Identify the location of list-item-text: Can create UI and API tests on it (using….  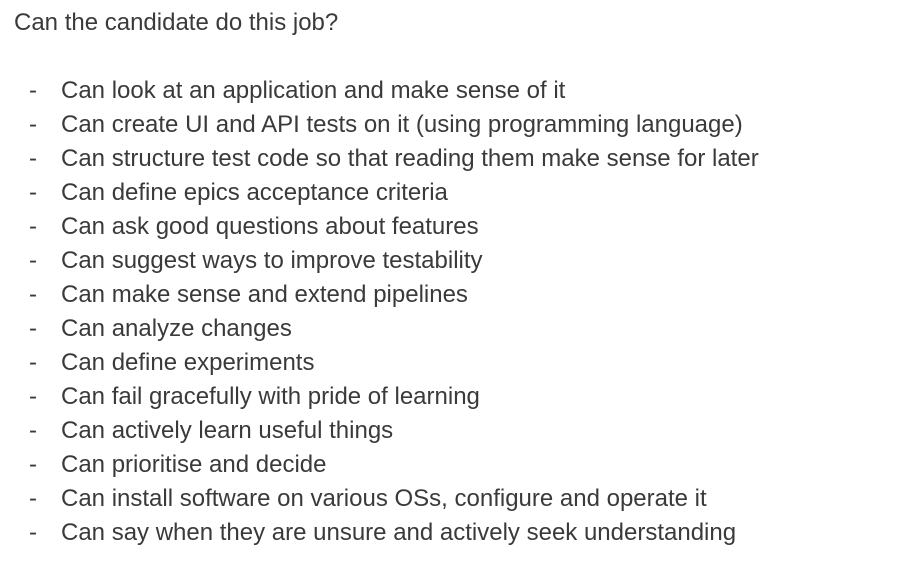
(402, 124).